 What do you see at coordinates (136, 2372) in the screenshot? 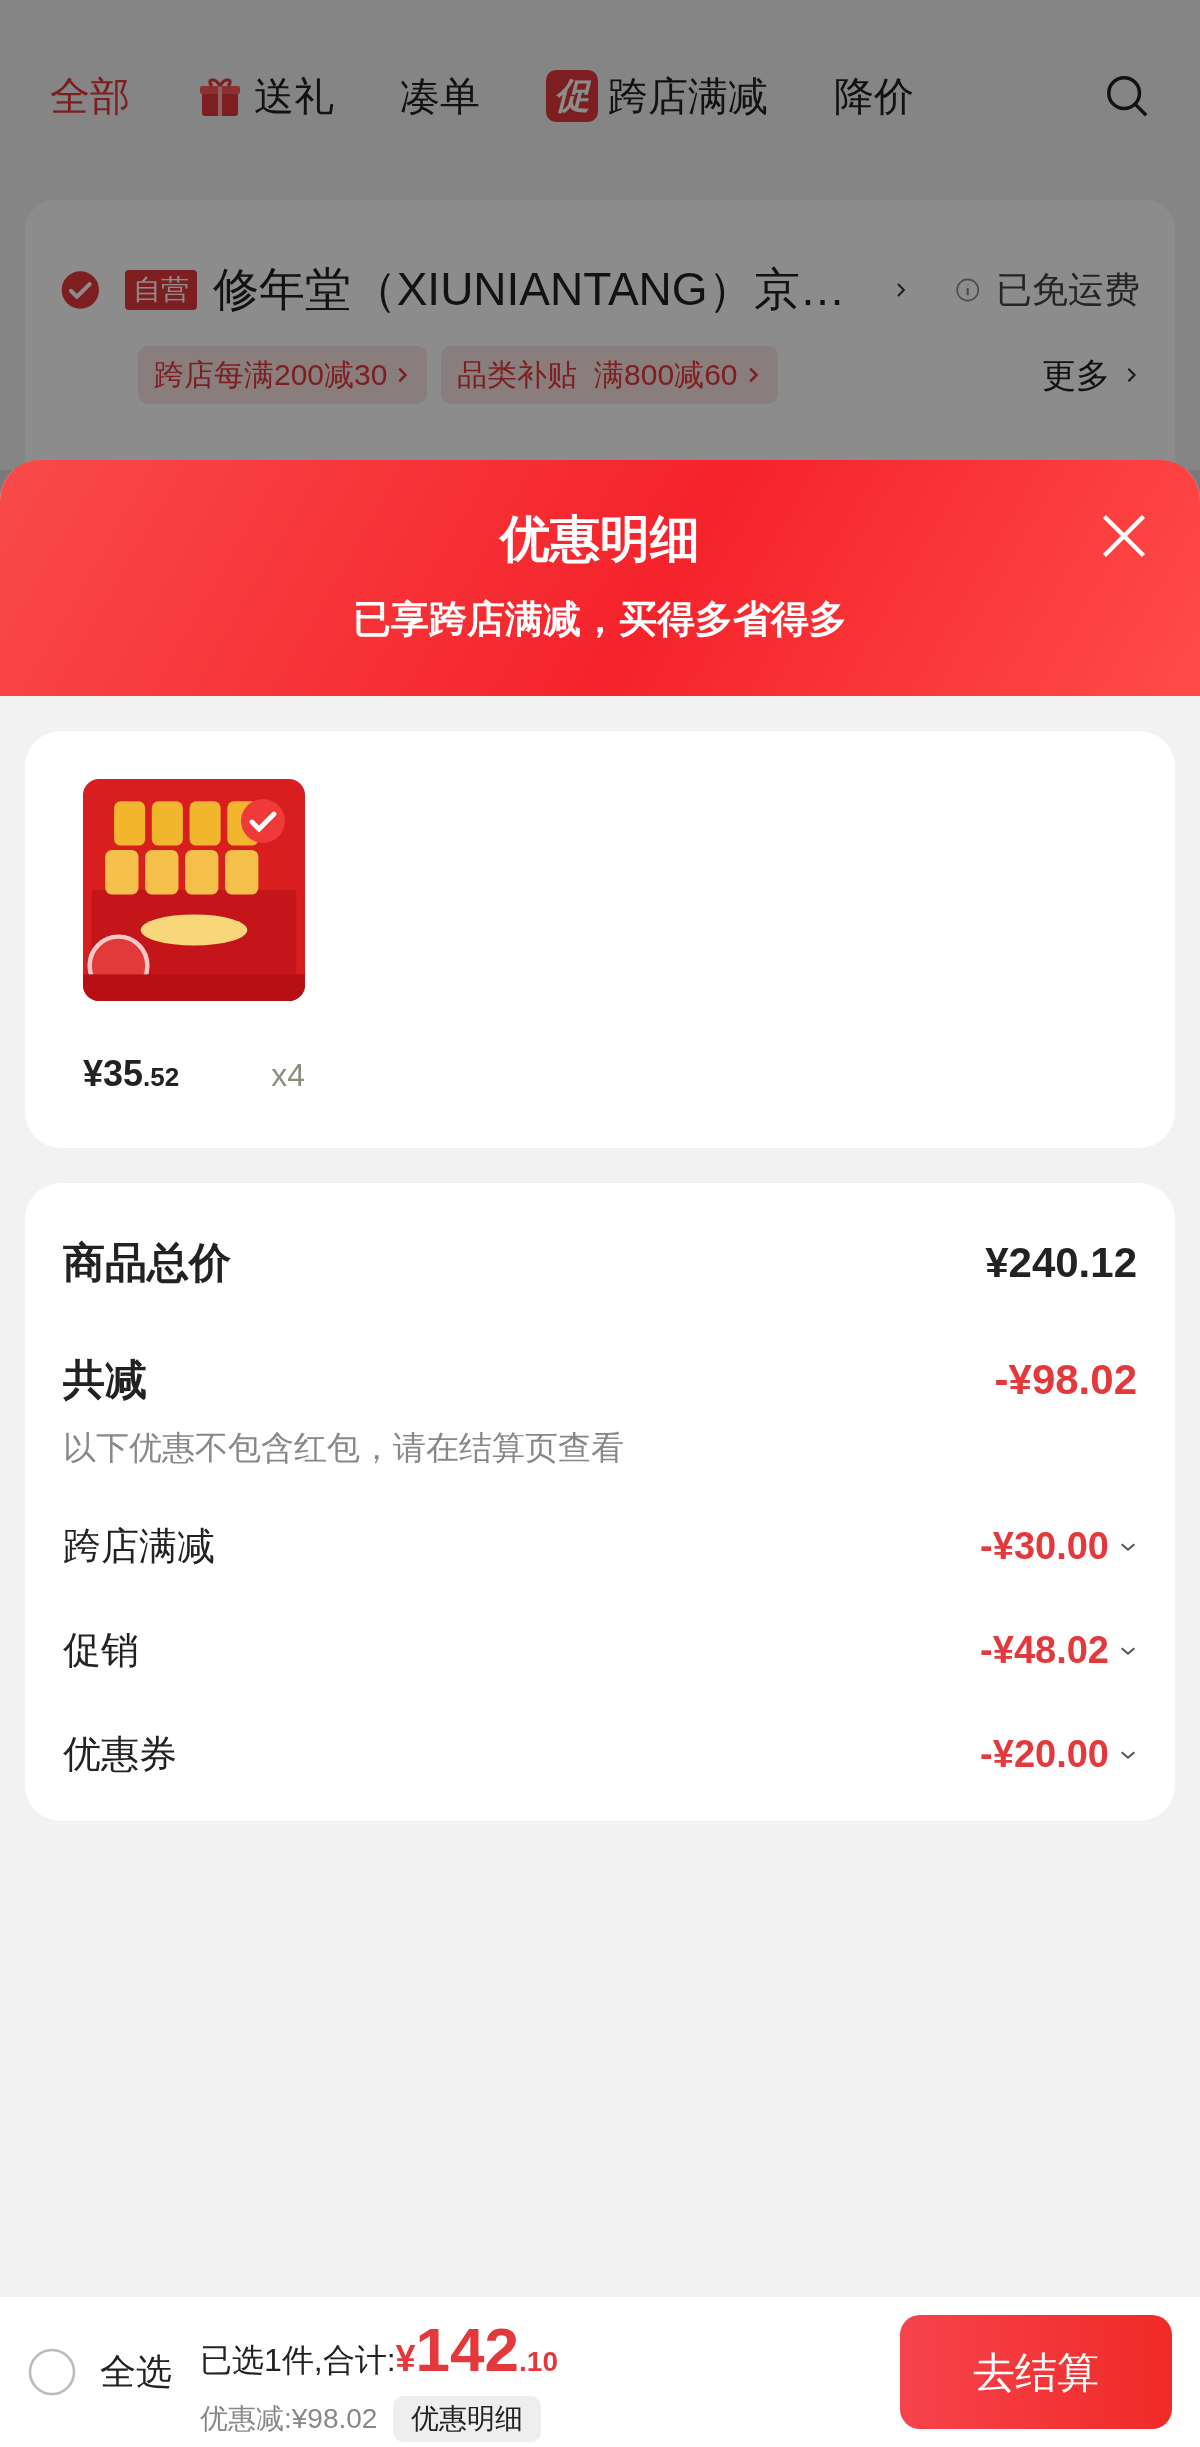
I see `select-all-label: 全选` at bounding box center [136, 2372].